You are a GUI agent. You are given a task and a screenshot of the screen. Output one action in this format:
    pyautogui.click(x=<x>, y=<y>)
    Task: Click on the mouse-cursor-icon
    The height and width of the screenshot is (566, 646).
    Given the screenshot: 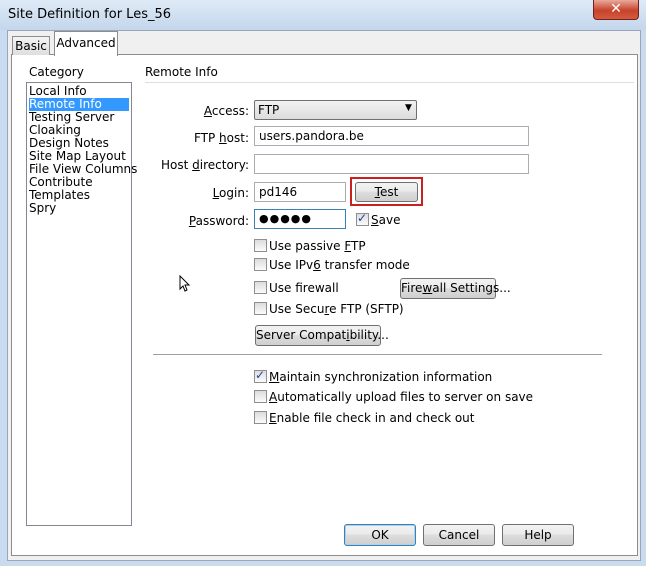 What is the action you would take?
    pyautogui.click(x=185, y=283)
    